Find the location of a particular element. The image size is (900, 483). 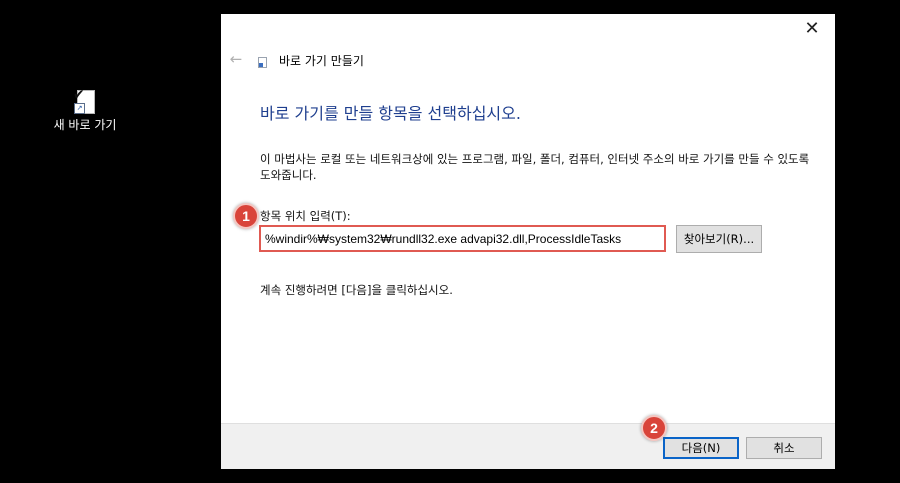

step-badge-1: 1 is located at coordinates (246, 216).